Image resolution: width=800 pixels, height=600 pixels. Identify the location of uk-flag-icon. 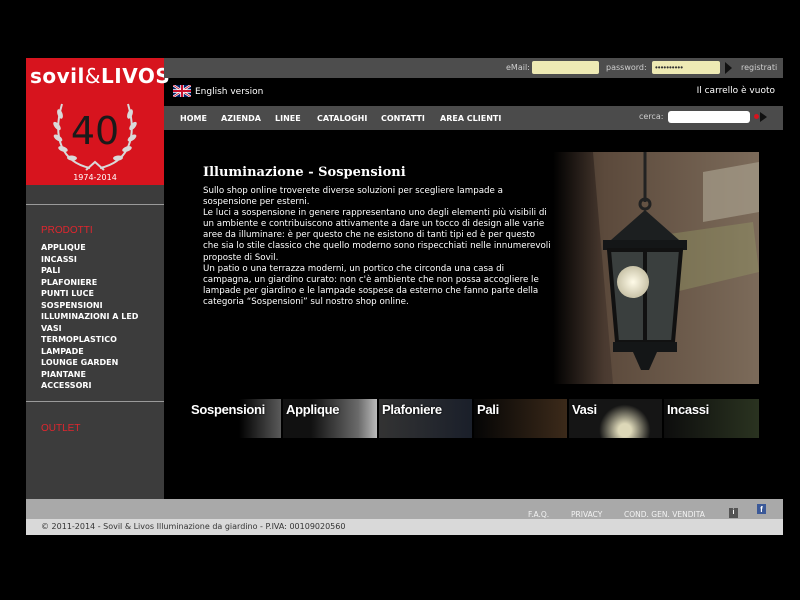
(182, 91).